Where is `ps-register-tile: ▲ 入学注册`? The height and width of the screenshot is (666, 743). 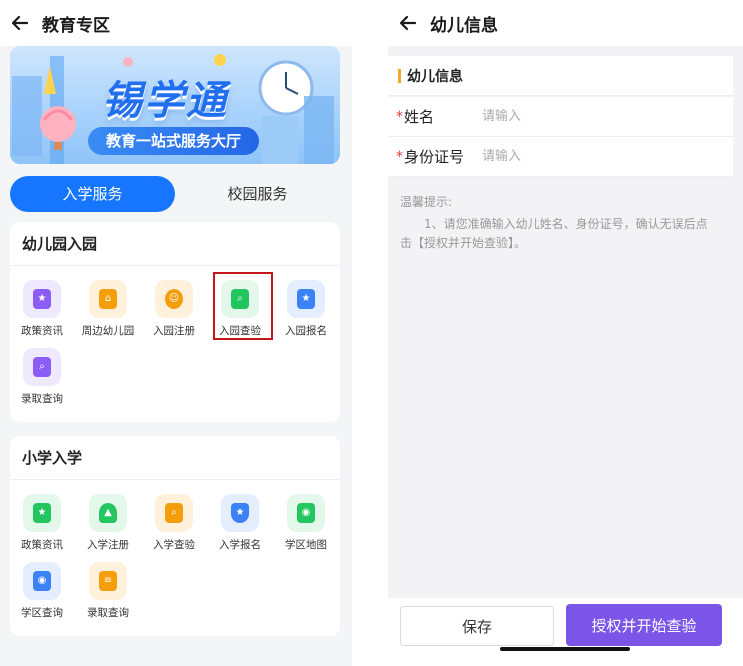 ps-register-tile: ▲ 入学注册 is located at coordinates (108, 523).